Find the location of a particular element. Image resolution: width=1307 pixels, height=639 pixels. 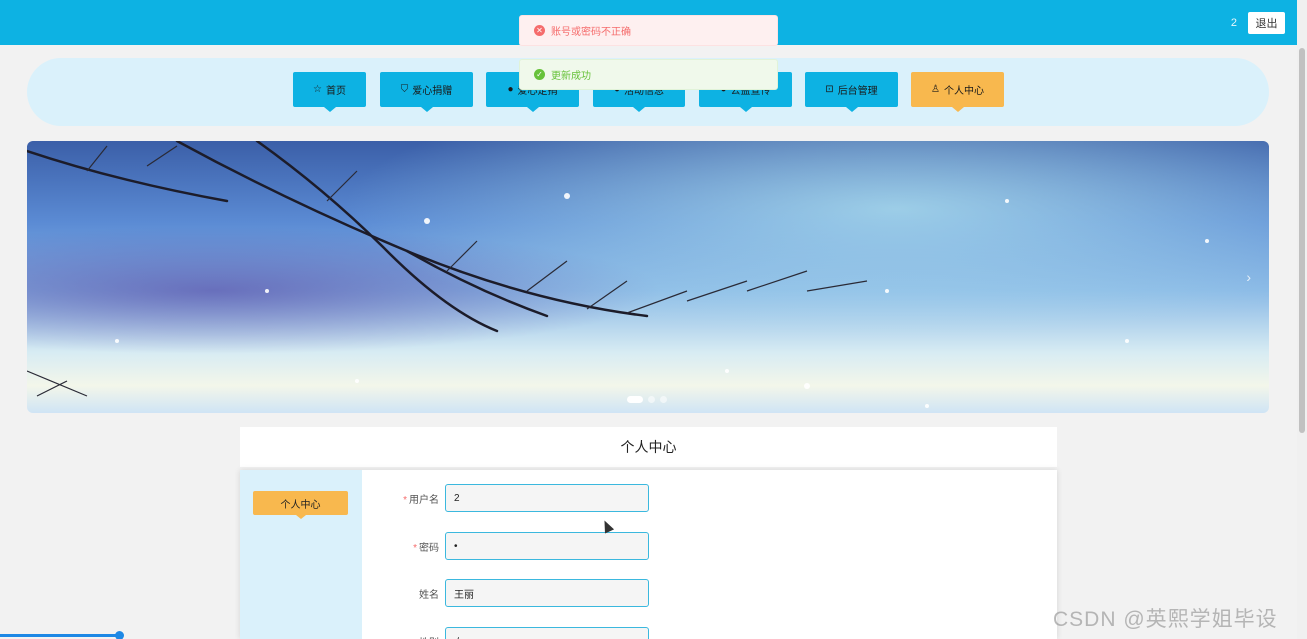

success-message: 更新成功 is located at coordinates (571, 76).